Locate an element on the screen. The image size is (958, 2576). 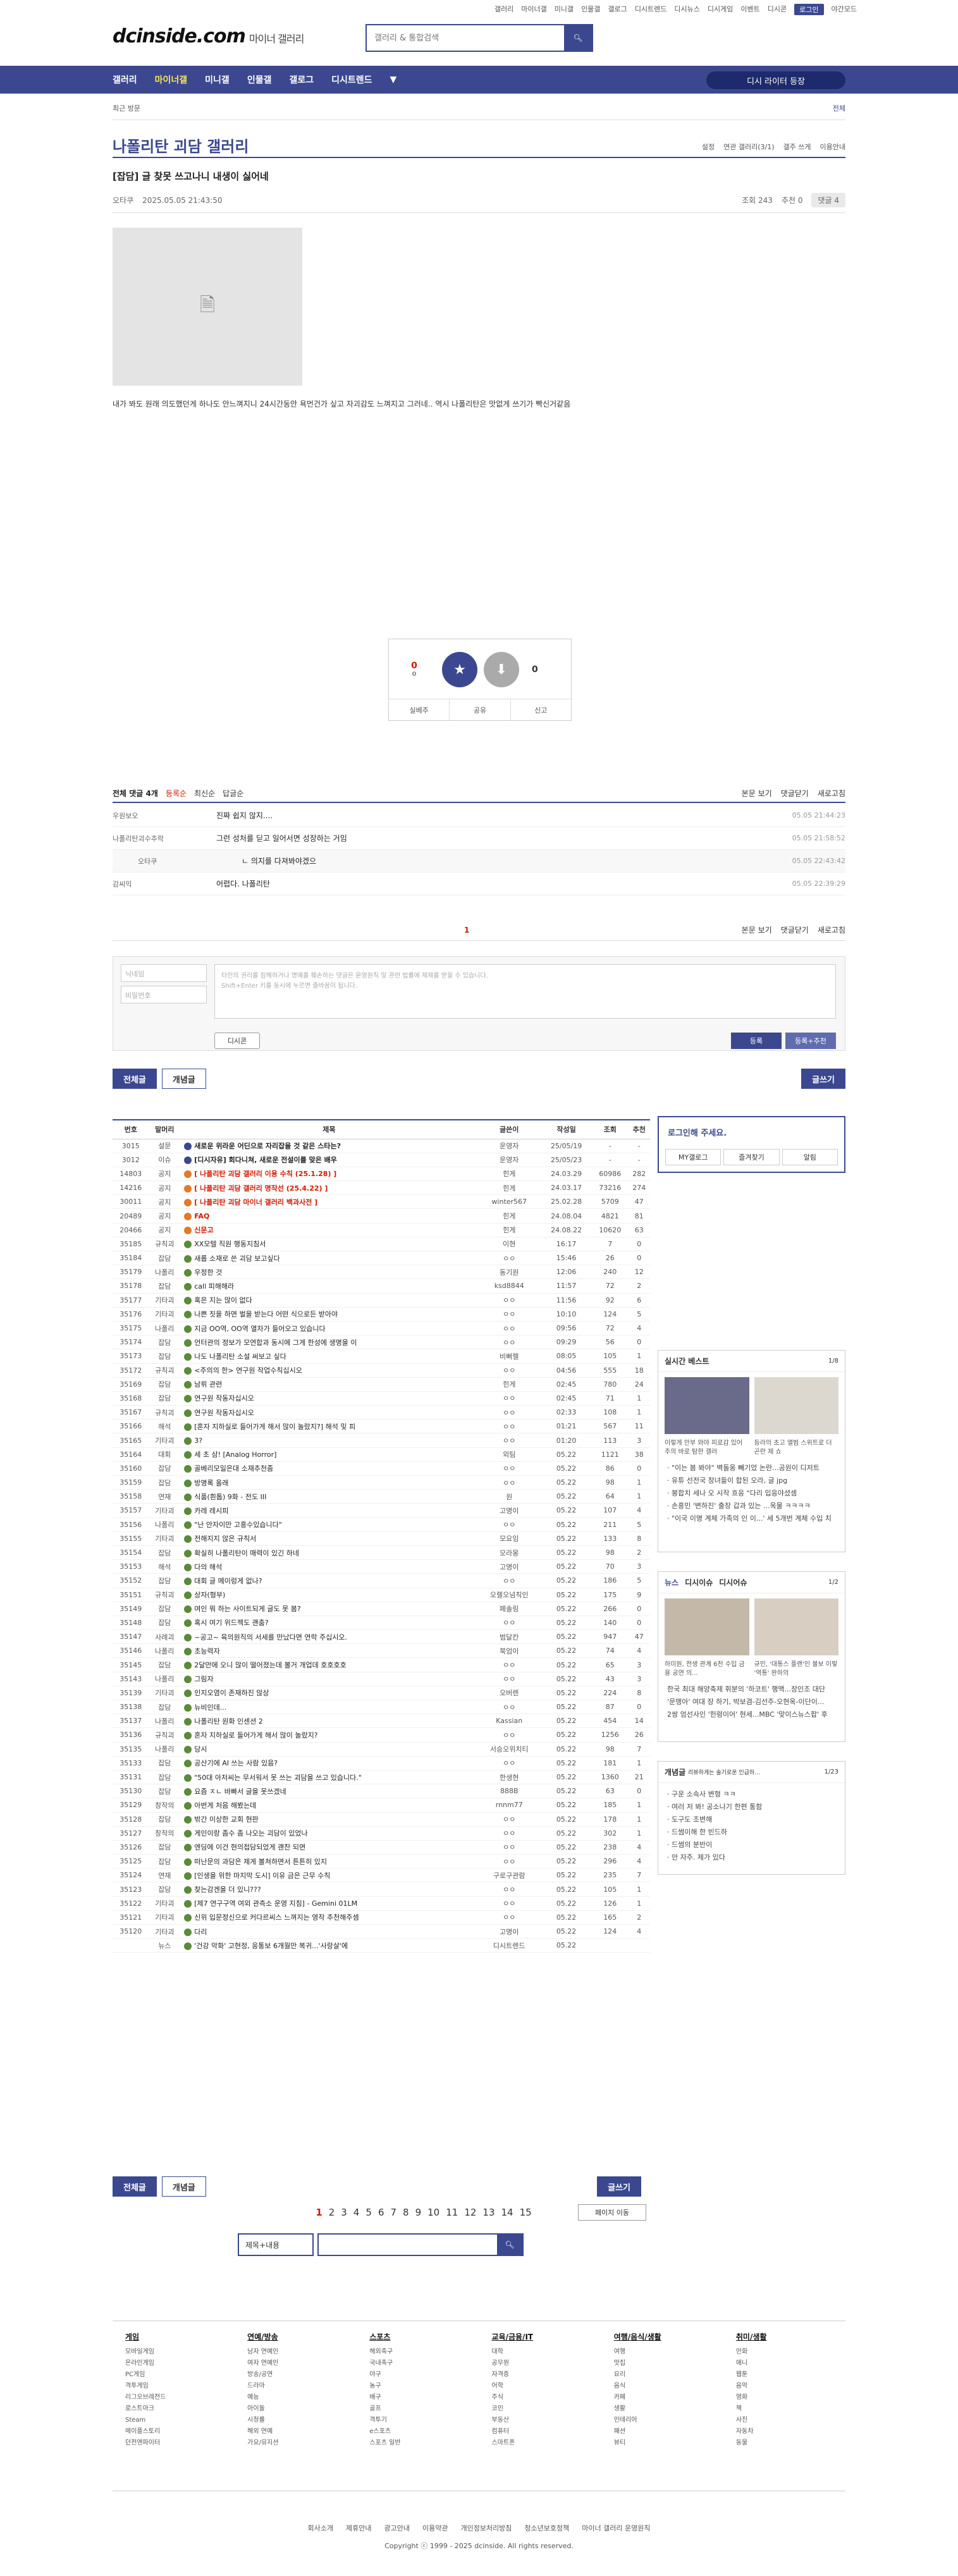
concept-item: · 안 자주. 제가 있다 is located at coordinates (751, 1857).